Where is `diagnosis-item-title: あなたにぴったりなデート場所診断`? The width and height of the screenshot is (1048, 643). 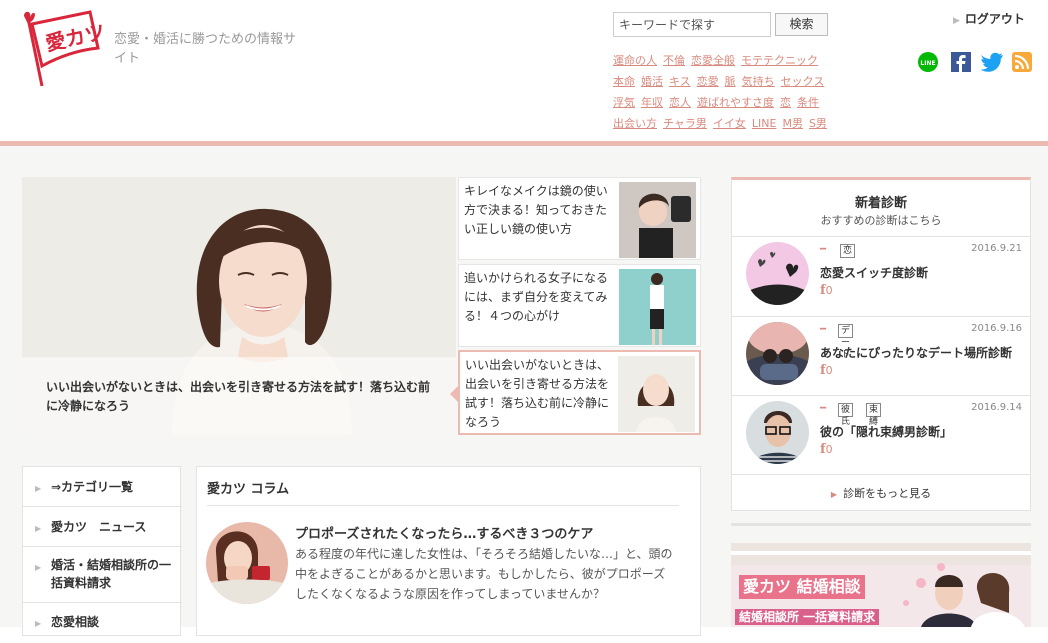
diagnosis-item-title: あなたにぴったりなデート場所診断 is located at coordinates (916, 353).